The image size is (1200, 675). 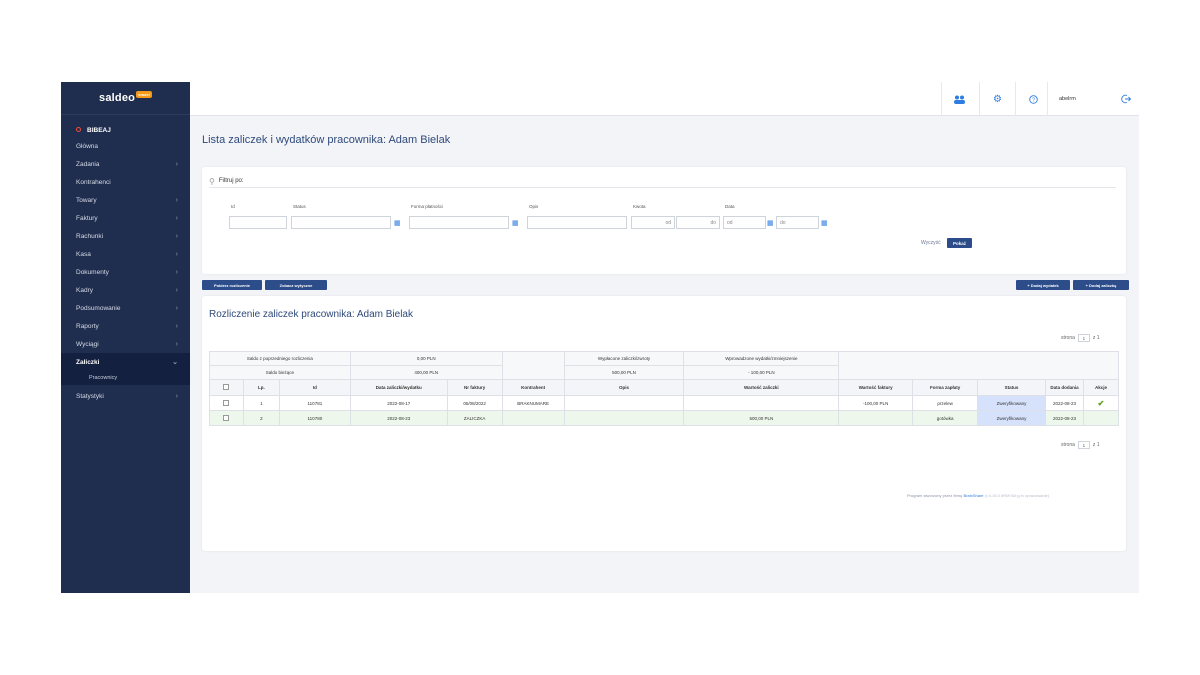 What do you see at coordinates (761, 387) in the screenshot?
I see `column-header: Wartość zaliczki` at bounding box center [761, 387].